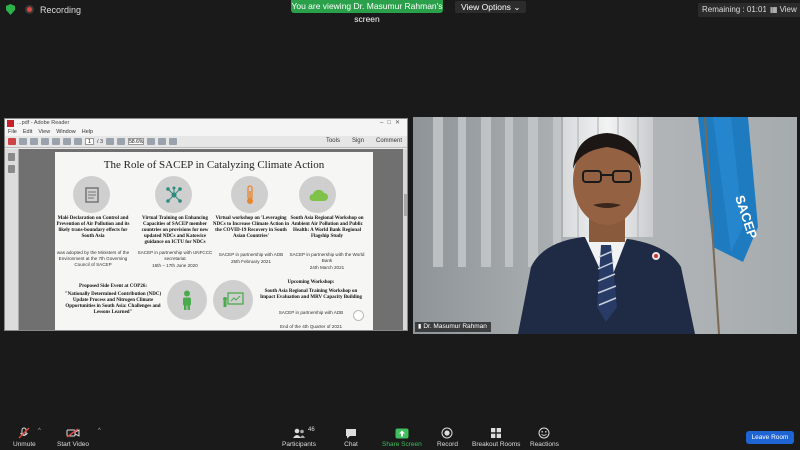 This screenshot has height=450, width=800. I want to click on zoom-in-icon, so click(121, 141).